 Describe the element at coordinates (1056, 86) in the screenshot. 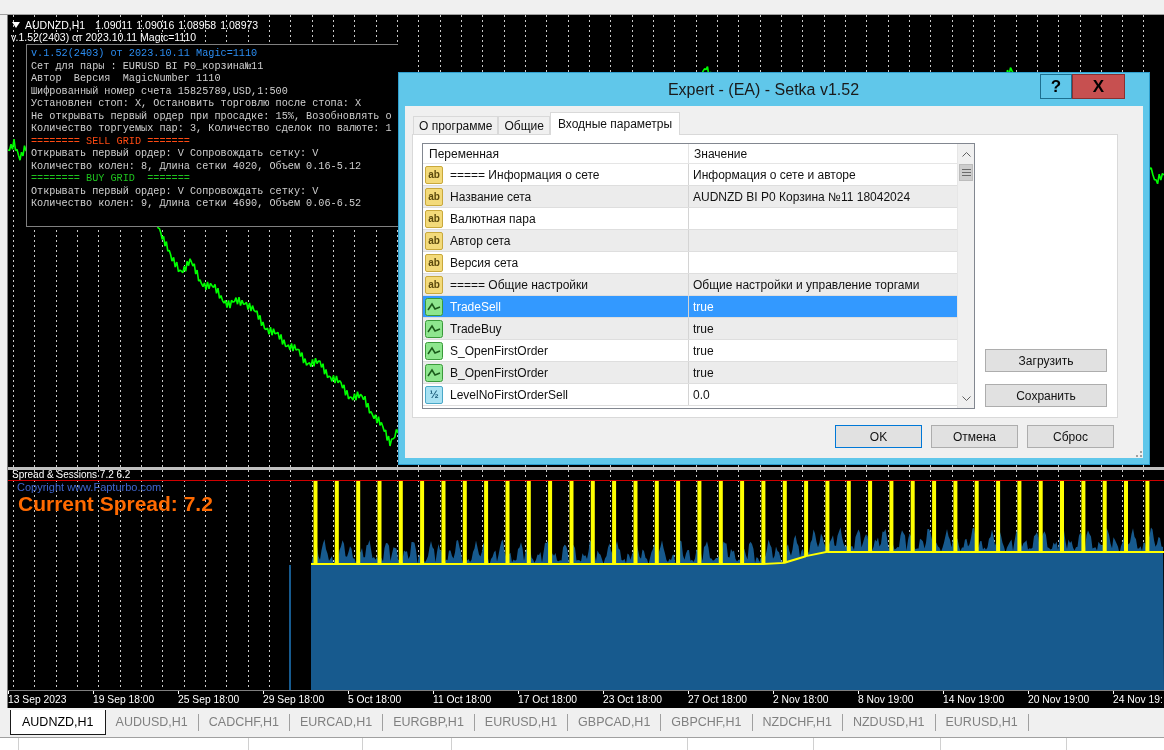

I see `help-button: ?` at that location.